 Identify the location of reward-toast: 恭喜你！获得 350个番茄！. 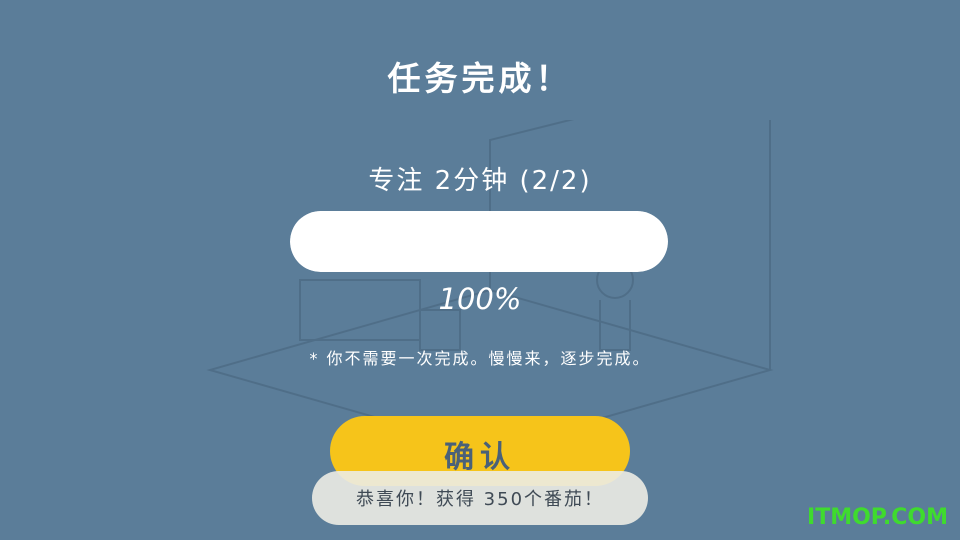
(480, 498).